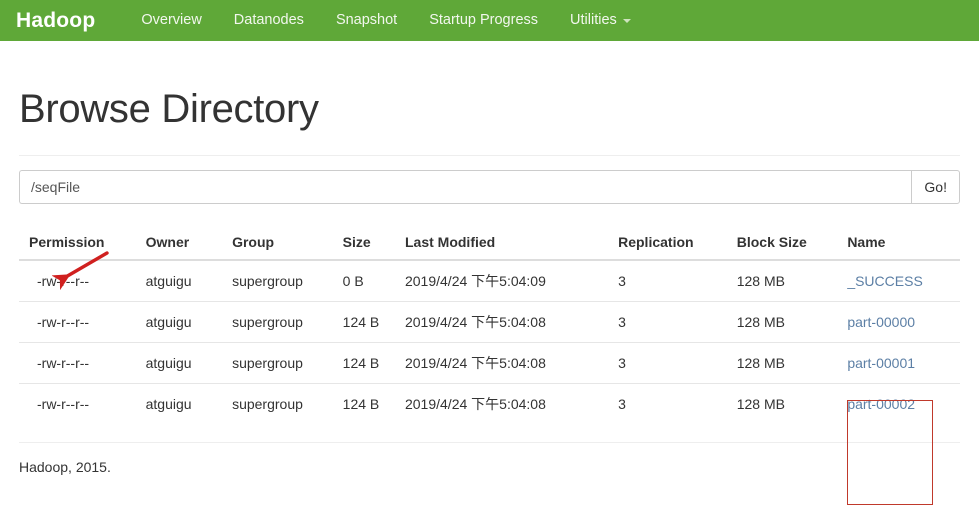 The height and width of the screenshot is (508, 979). I want to click on nav-item-startup-progress: Startup Progress, so click(483, 20).